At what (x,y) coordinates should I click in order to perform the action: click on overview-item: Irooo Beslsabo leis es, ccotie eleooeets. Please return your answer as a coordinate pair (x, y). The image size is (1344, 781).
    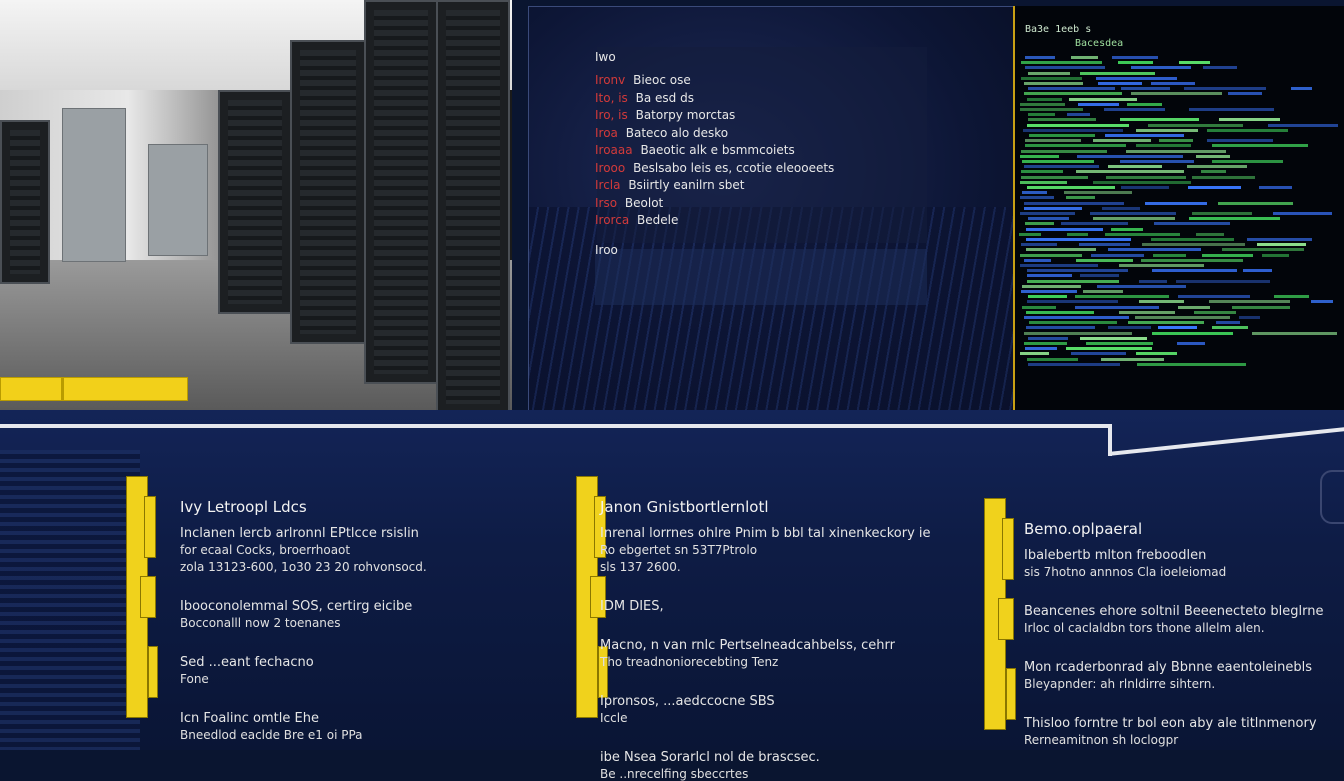
    Looking at the image, I should click on (714, 168).